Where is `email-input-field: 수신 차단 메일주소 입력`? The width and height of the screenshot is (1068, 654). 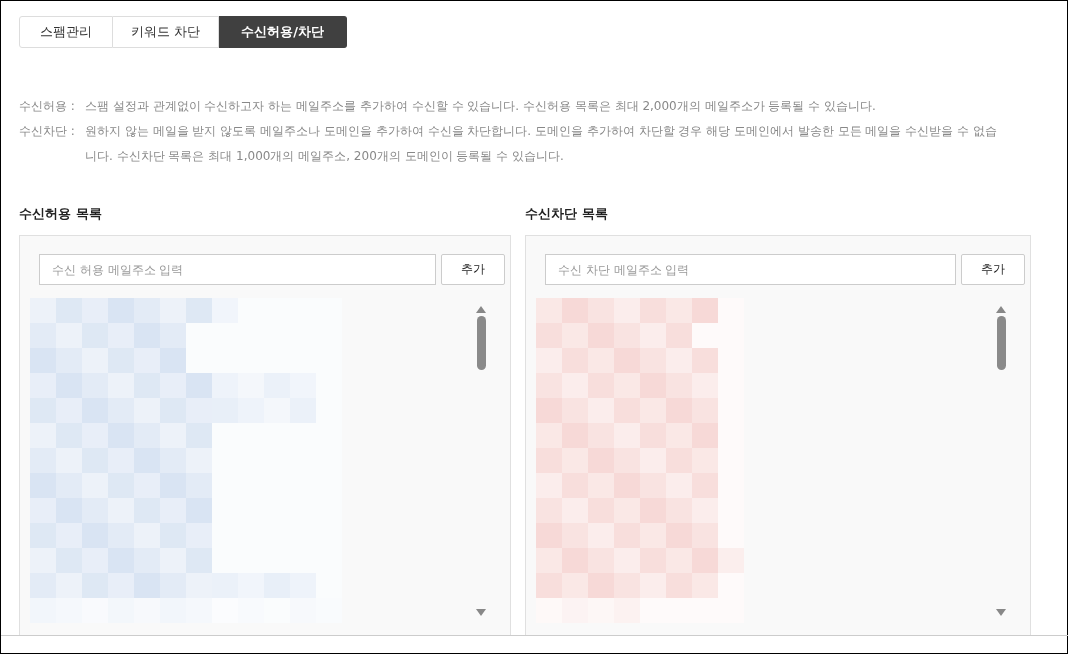
email-input-field: 수신 차단 메일주소 입력 is located at coordinates (750, 269).